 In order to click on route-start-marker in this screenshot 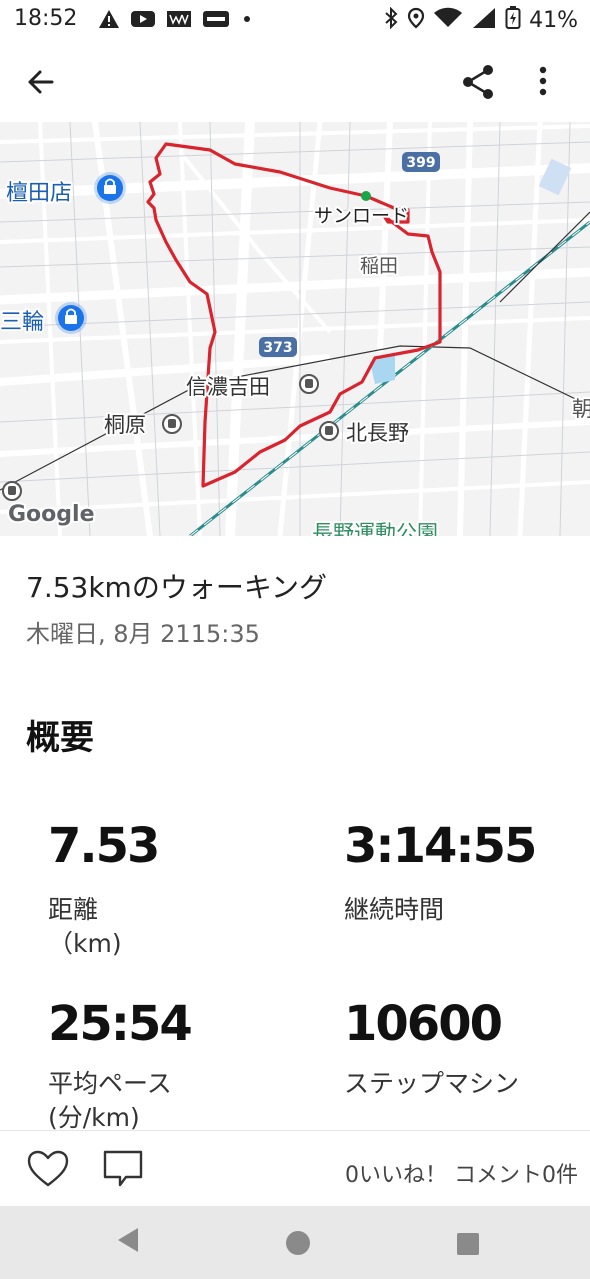, I will do `click(366, 196)`.